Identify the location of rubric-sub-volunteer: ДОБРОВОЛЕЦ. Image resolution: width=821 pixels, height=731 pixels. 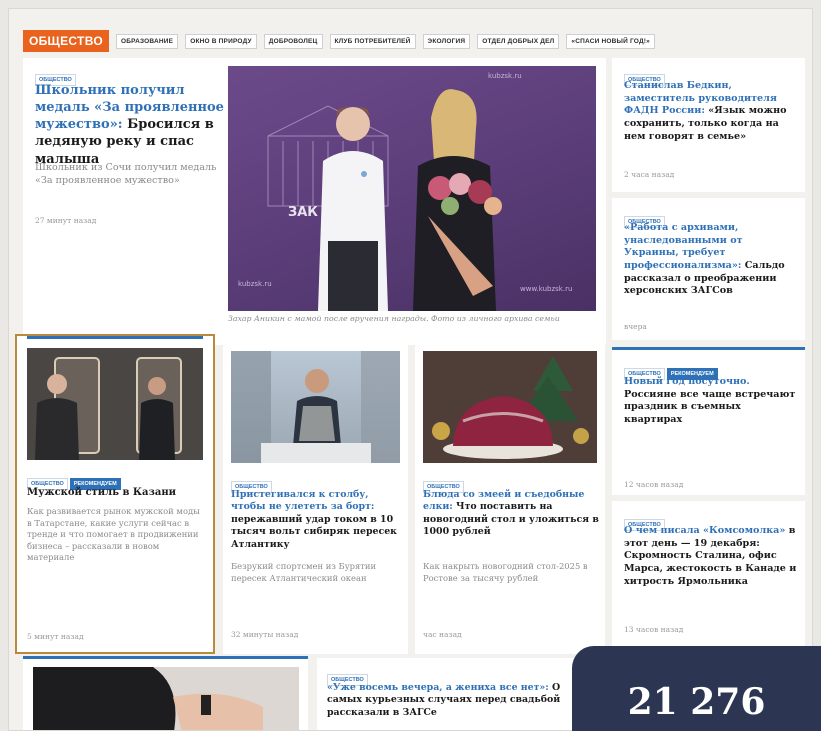
(293, 41).